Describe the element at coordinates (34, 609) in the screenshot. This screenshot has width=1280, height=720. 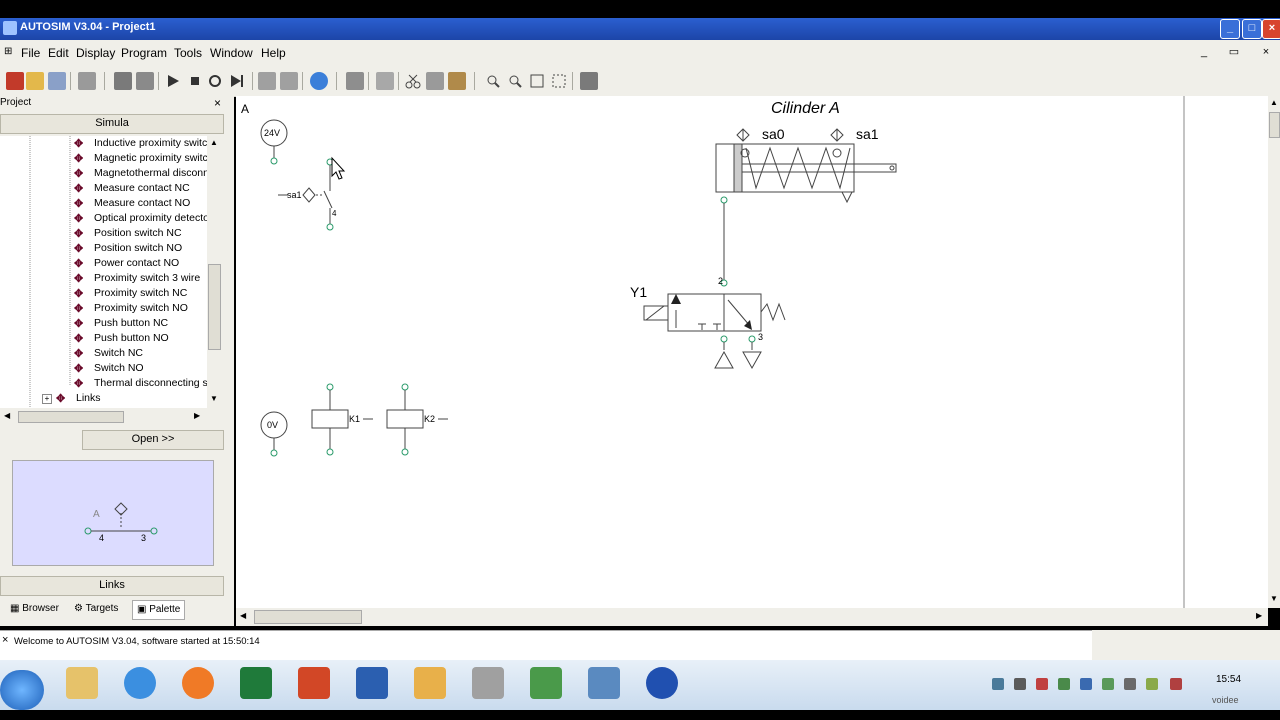
I see `tab-browser: ▦ Browser` at that location.